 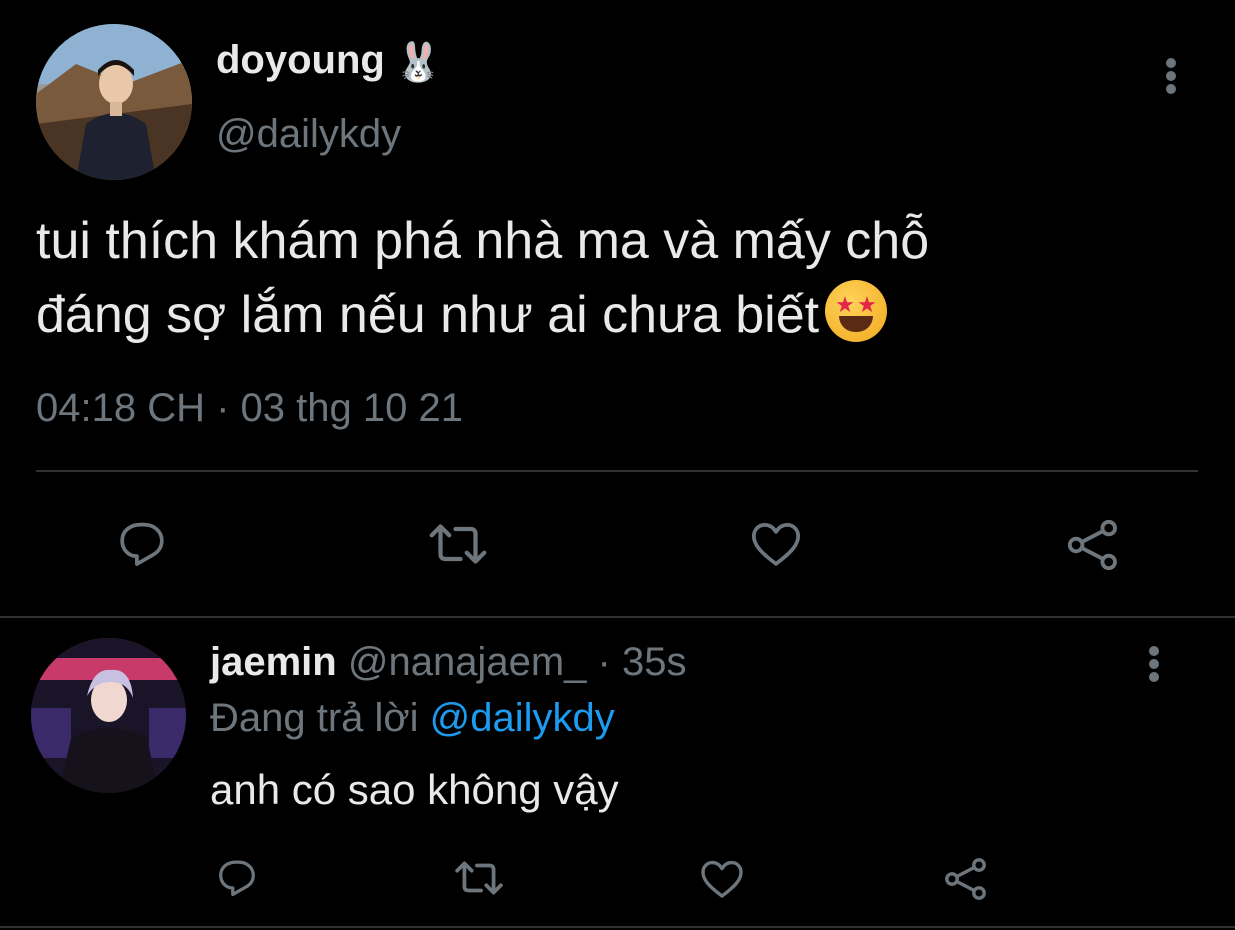 I want to click on star-struck-emoji-icon: ★ ★, so click(x=856, y=311).